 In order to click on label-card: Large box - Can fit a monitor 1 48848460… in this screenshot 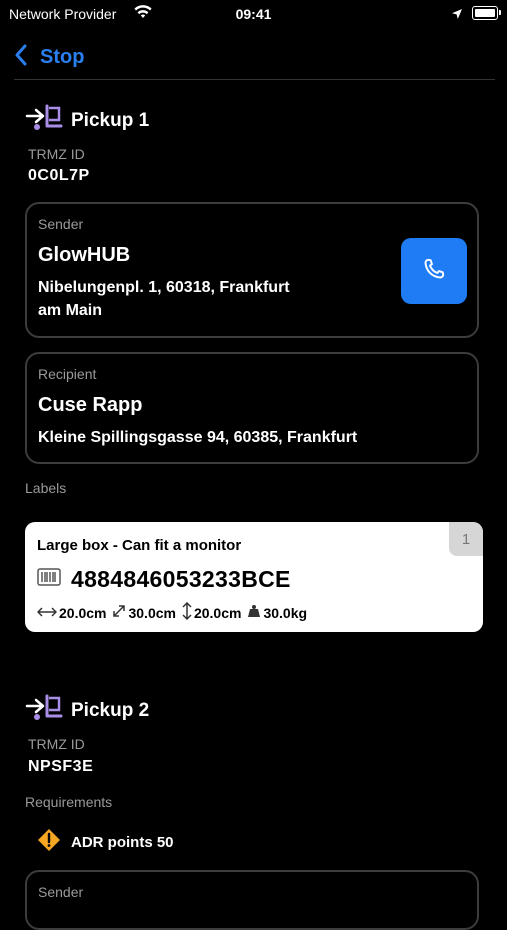, I will do `click(254, 577)`.